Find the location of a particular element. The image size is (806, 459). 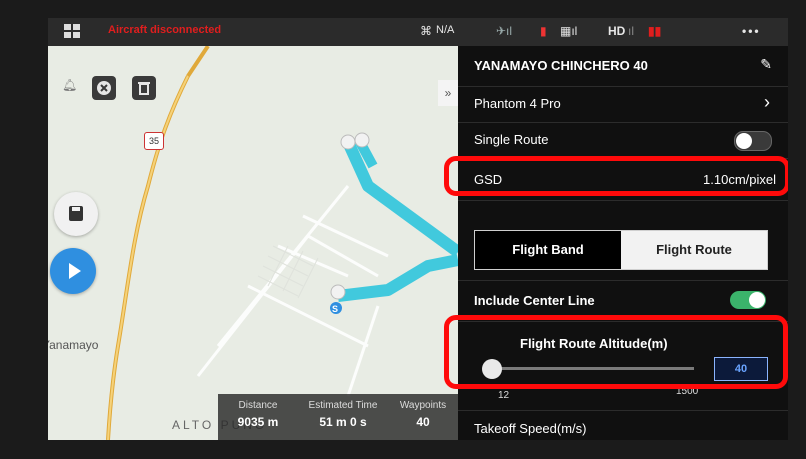

drone-status: N/A is located at coordinates (445, 30).